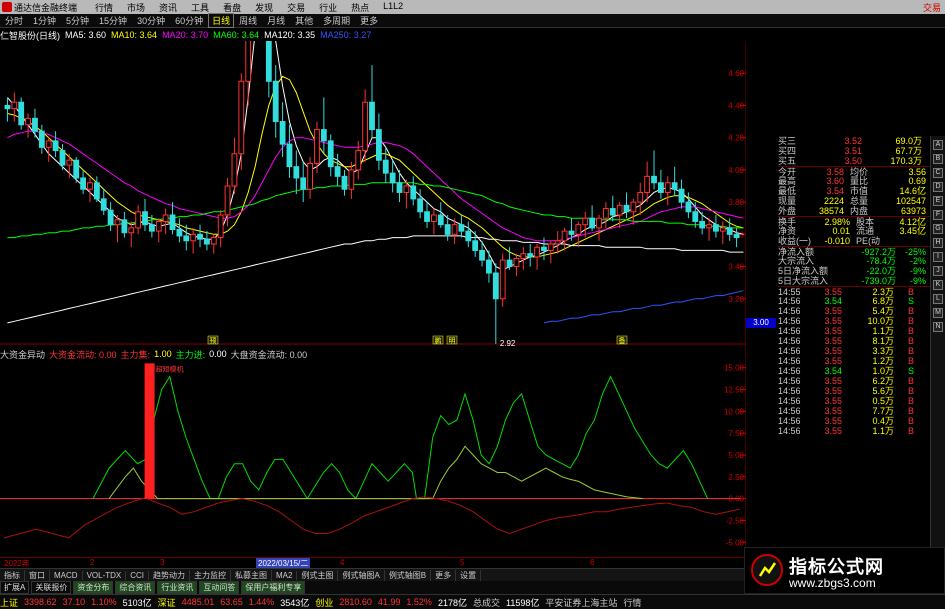 This screenshot has height=609, width=945. Describe the element at coordinates (318, 575) in the screenshot. I see `indicator-tab-9: 例式主图` at that location.